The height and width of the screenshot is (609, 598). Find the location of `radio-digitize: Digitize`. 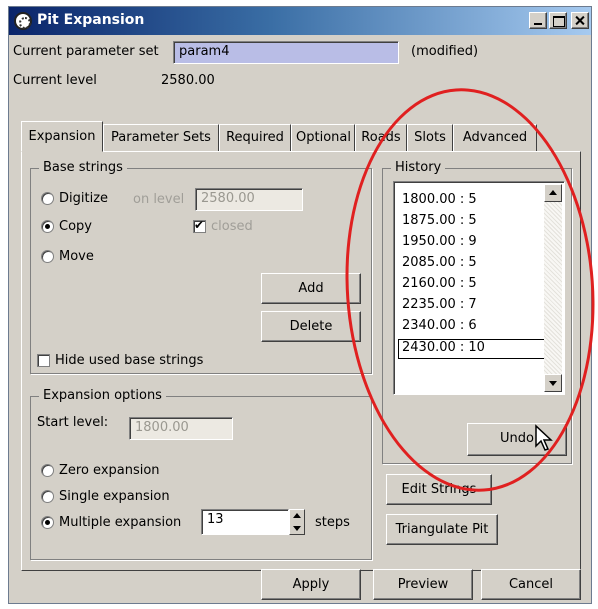

radio-digitize: Digitize is located at coordinates (74, 198).